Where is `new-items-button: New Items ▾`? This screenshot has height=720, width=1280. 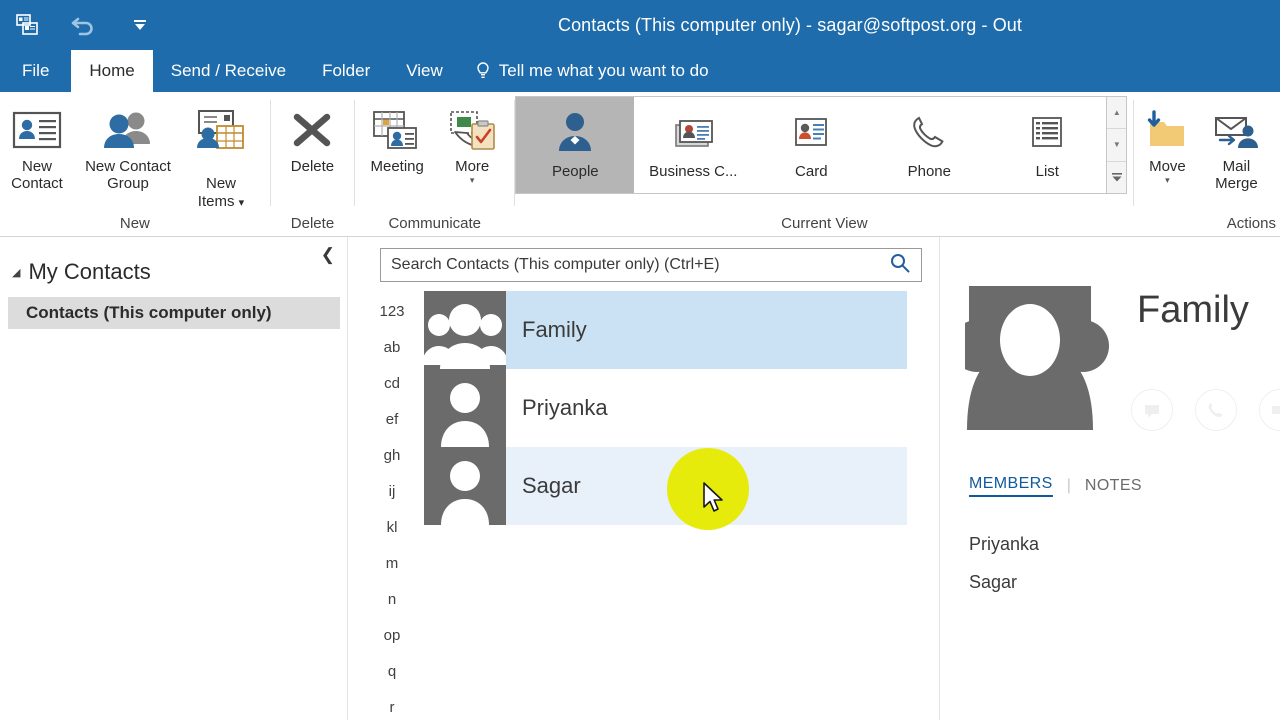
new-items-button: New Items ▾ is located at coordinates (221, 154).